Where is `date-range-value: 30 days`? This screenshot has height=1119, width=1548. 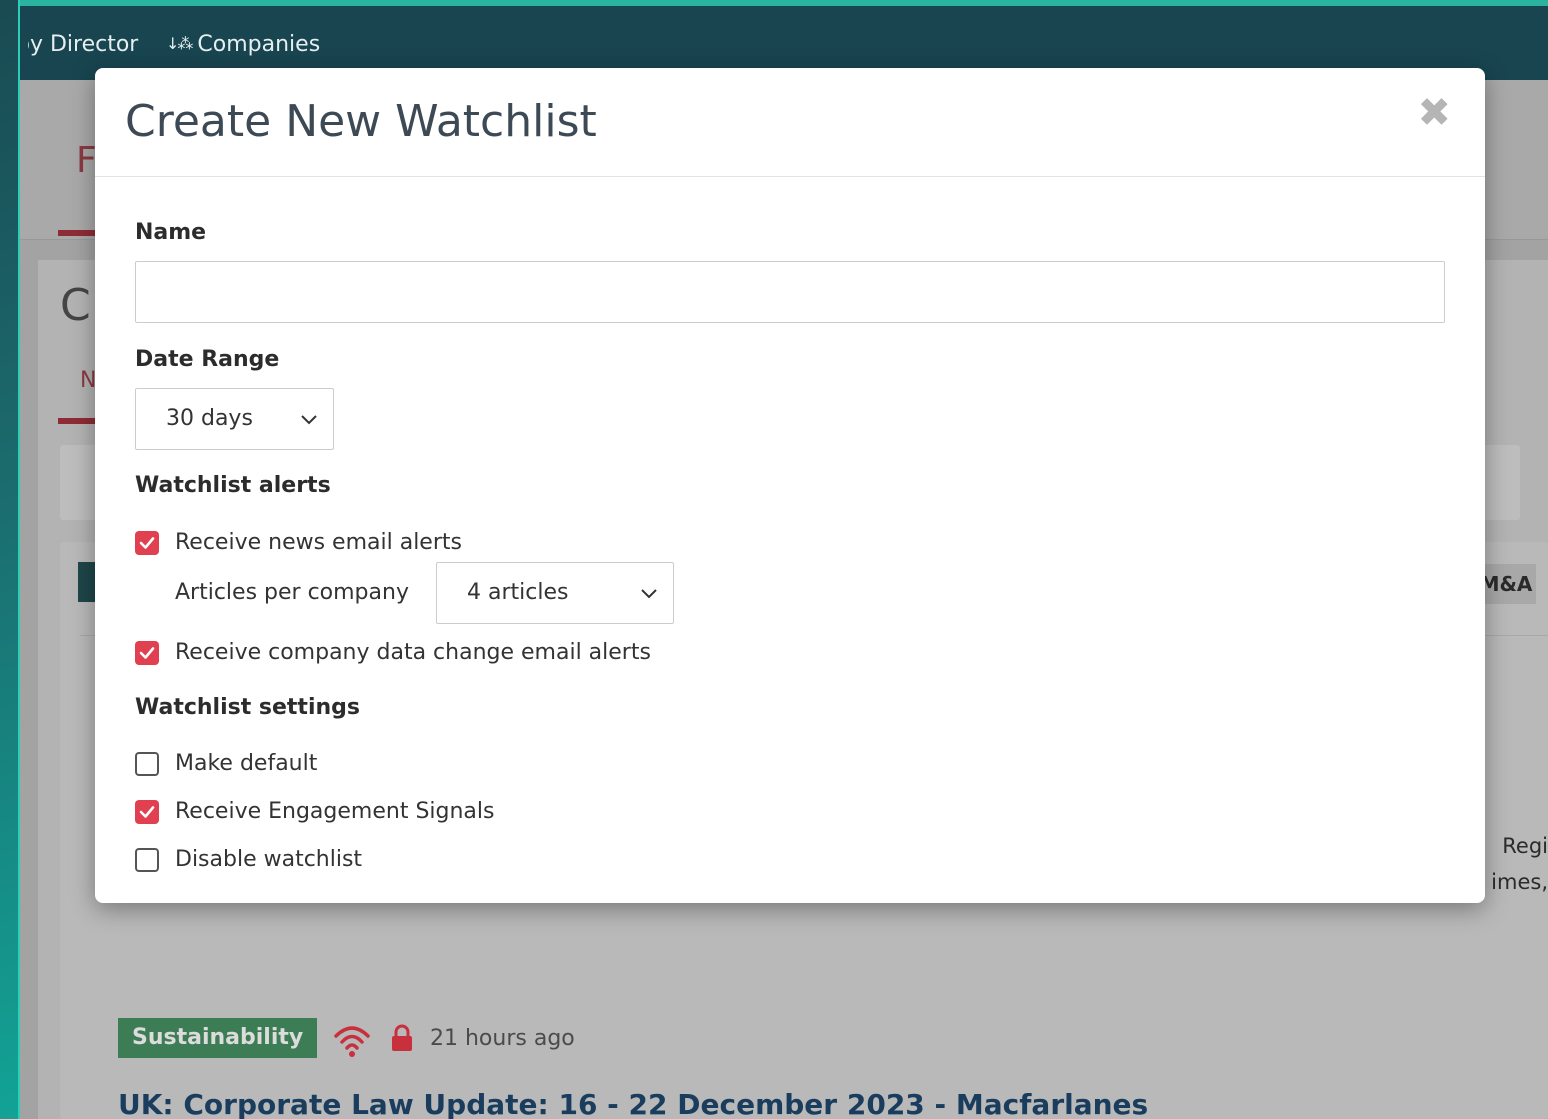
date-range-value: 30 days is located at coordinates (209, 418).